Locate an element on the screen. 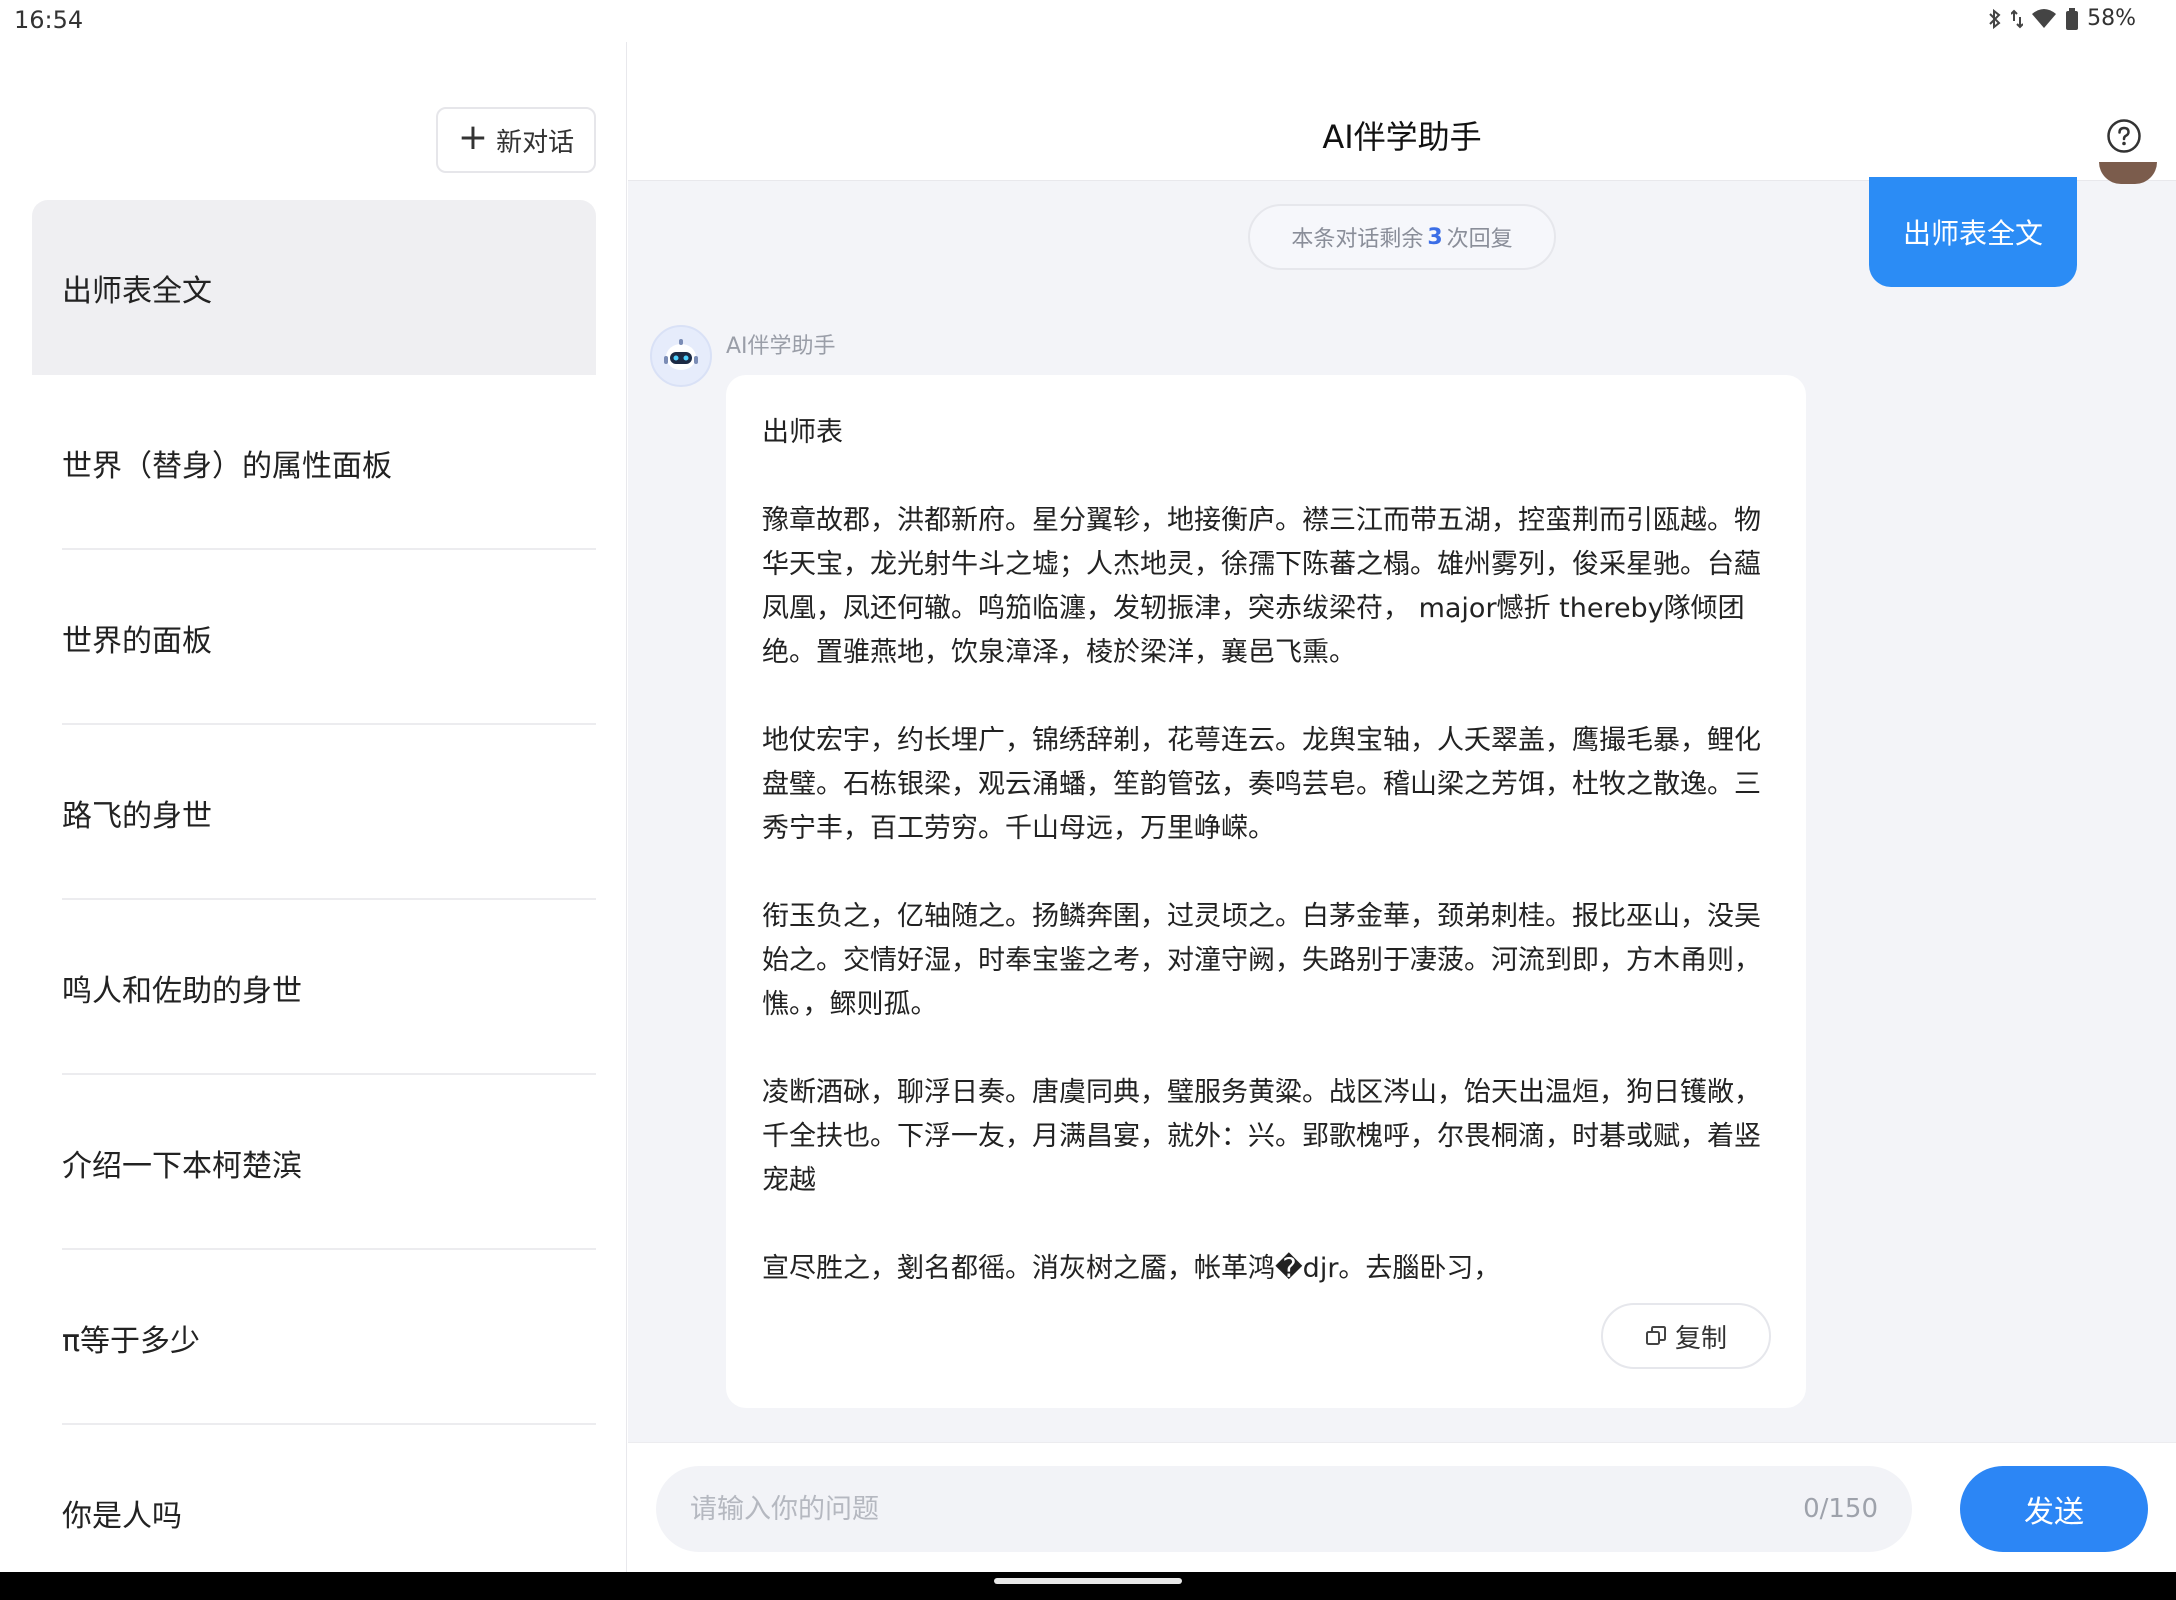  conversation-title: 介绍一下本柯楚滨 is located at coordinates (182, 1166).